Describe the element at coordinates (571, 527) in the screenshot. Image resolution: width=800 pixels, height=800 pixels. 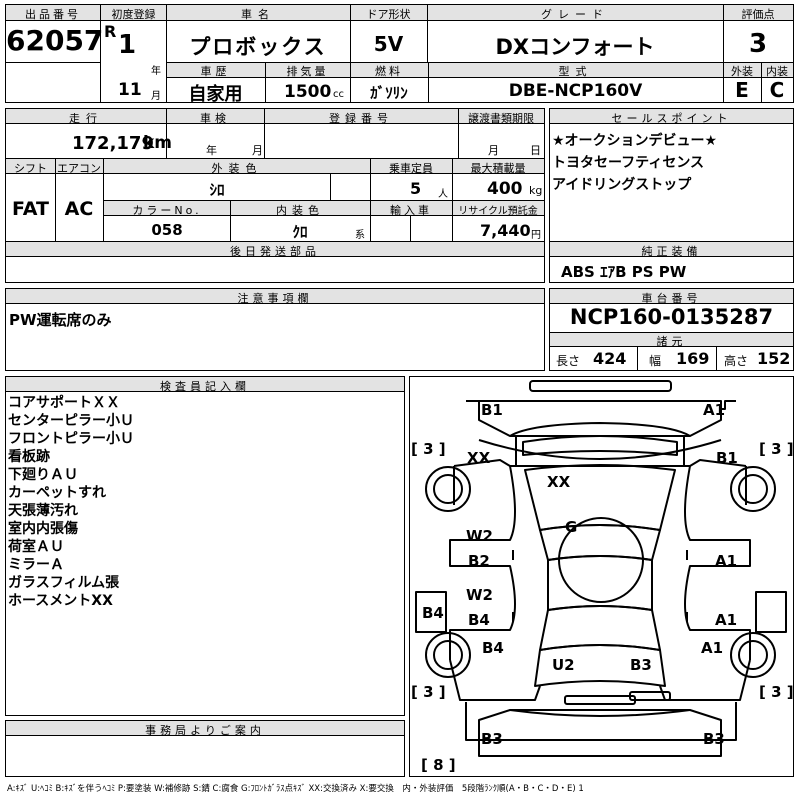
I see `damage-mark: G` at that location.